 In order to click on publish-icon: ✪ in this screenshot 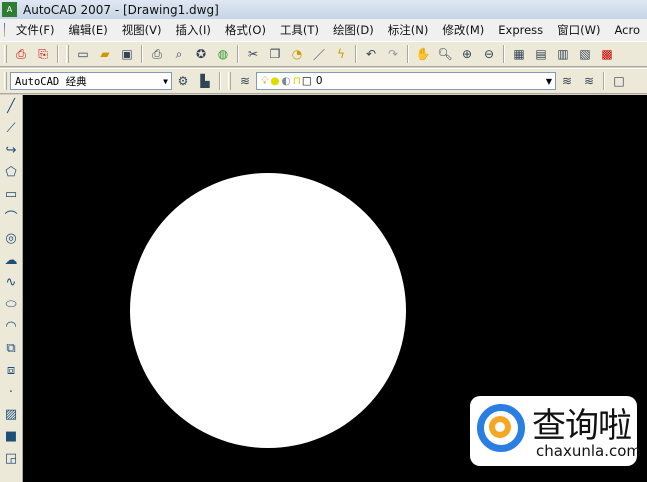, I will do `click(201, 54)`.